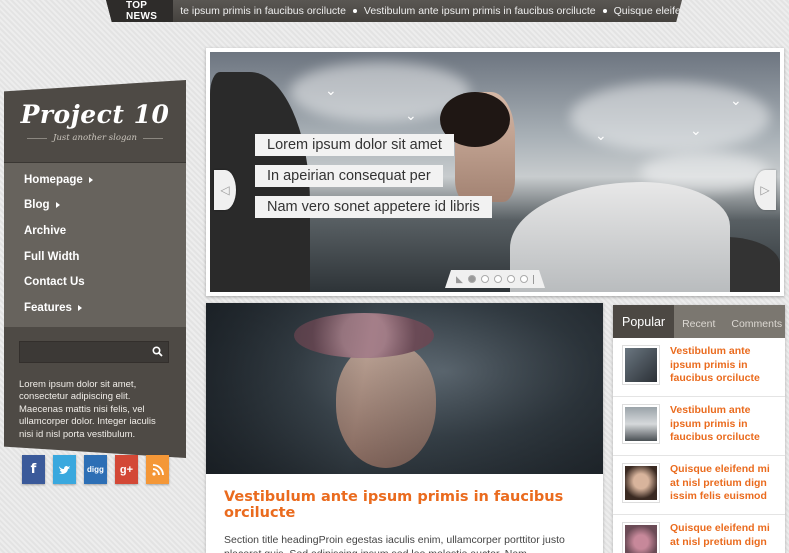  I want to click on nav-label: Full Width, so click(52, 256).